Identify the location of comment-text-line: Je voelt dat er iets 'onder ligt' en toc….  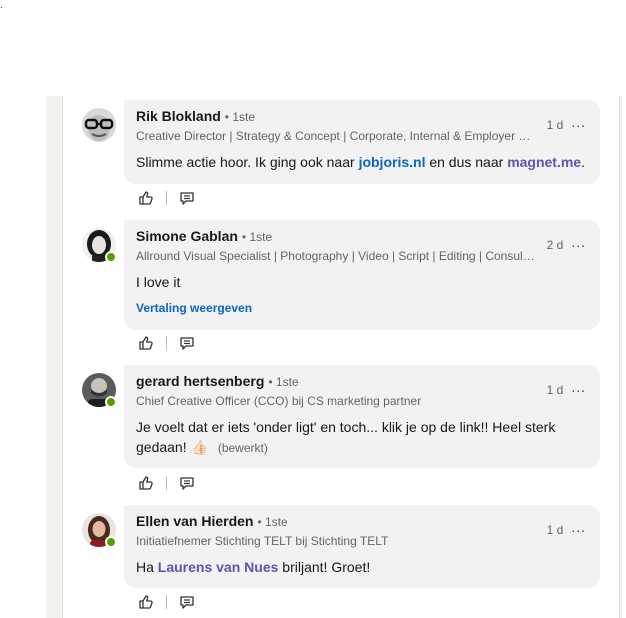
(346, 427).